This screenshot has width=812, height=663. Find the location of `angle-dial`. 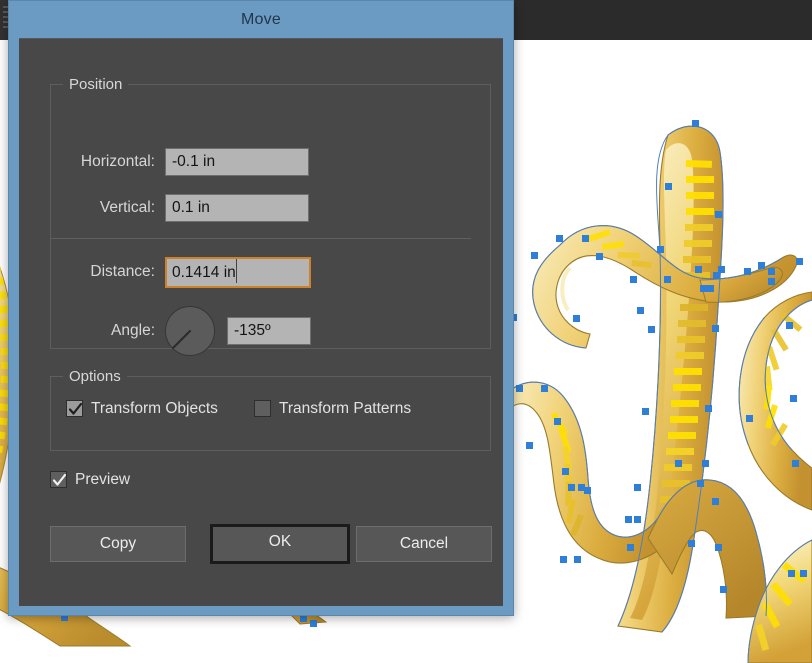

angle-dial is located at coordinates (190, 331).